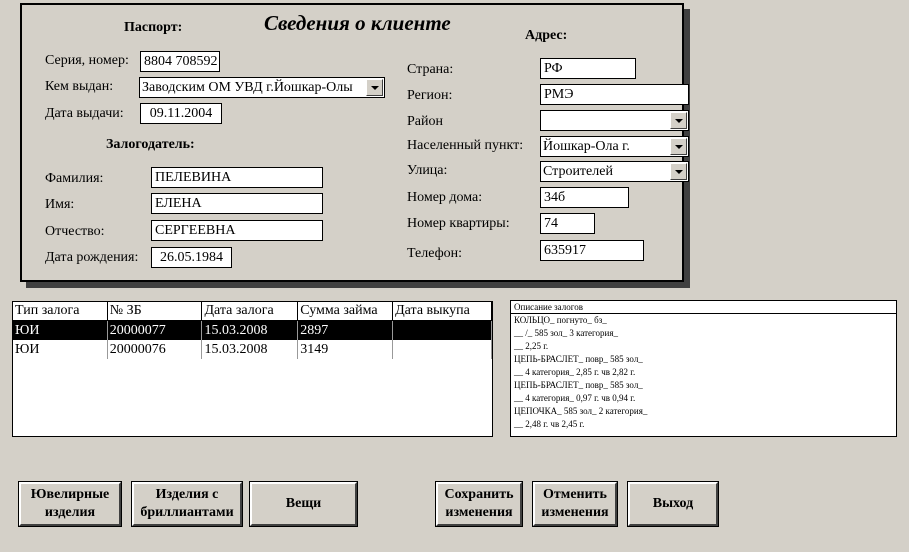 The image size is (909, 552). Describe the element at coordinates (549, 424) in the screenshot. I see `description-line: __ 2,48 г. чв 2,45 г.` at that location.